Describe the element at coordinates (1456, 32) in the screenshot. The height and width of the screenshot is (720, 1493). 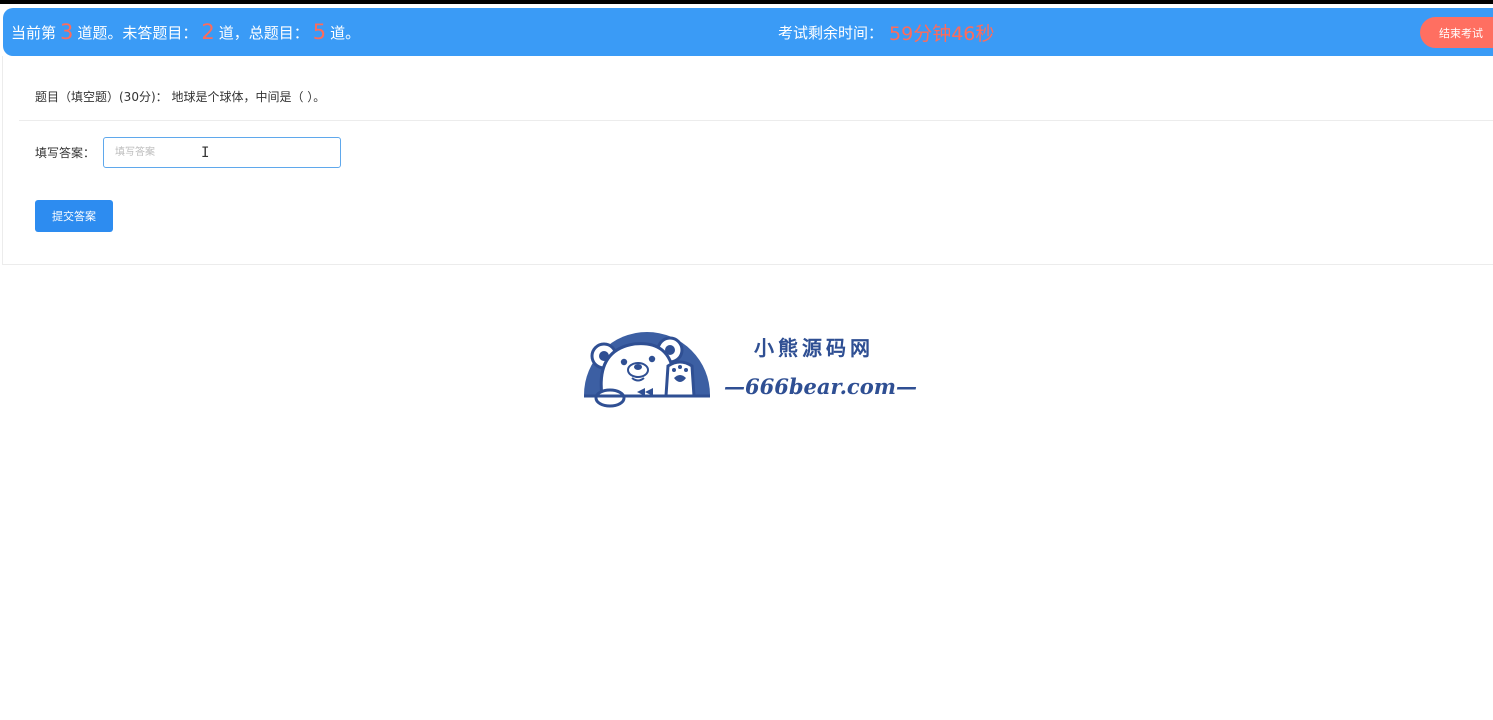
I see `end-exam-button: 结束考试` at that location.